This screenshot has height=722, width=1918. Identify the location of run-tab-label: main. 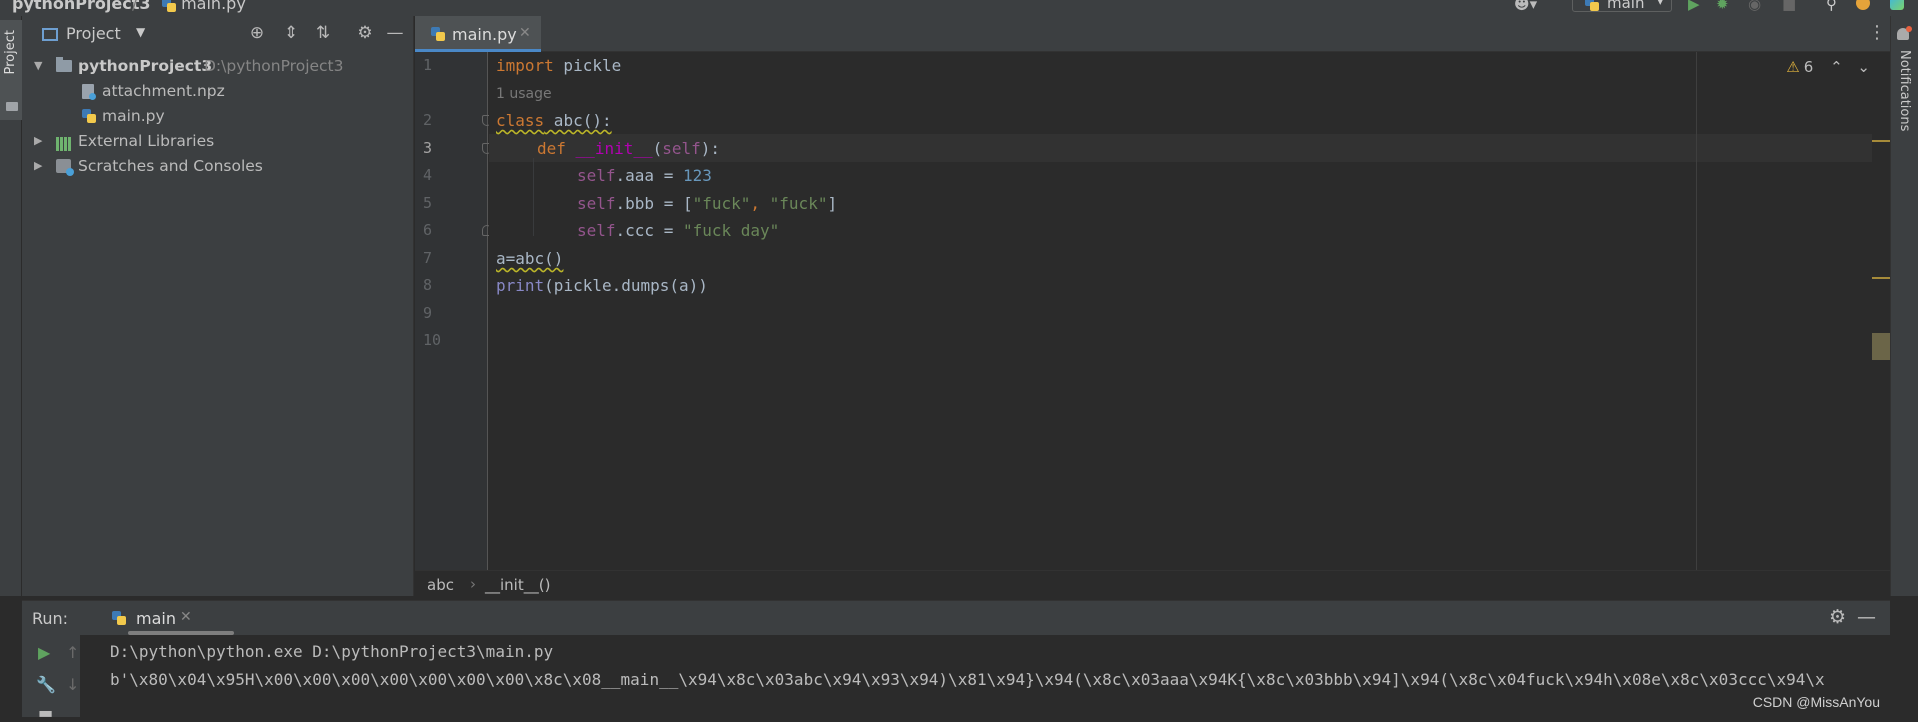
(156, 618).